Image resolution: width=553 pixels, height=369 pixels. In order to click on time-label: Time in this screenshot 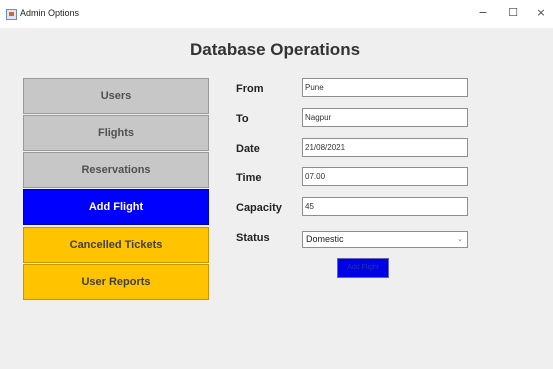, I will do `click(249, 178)`.